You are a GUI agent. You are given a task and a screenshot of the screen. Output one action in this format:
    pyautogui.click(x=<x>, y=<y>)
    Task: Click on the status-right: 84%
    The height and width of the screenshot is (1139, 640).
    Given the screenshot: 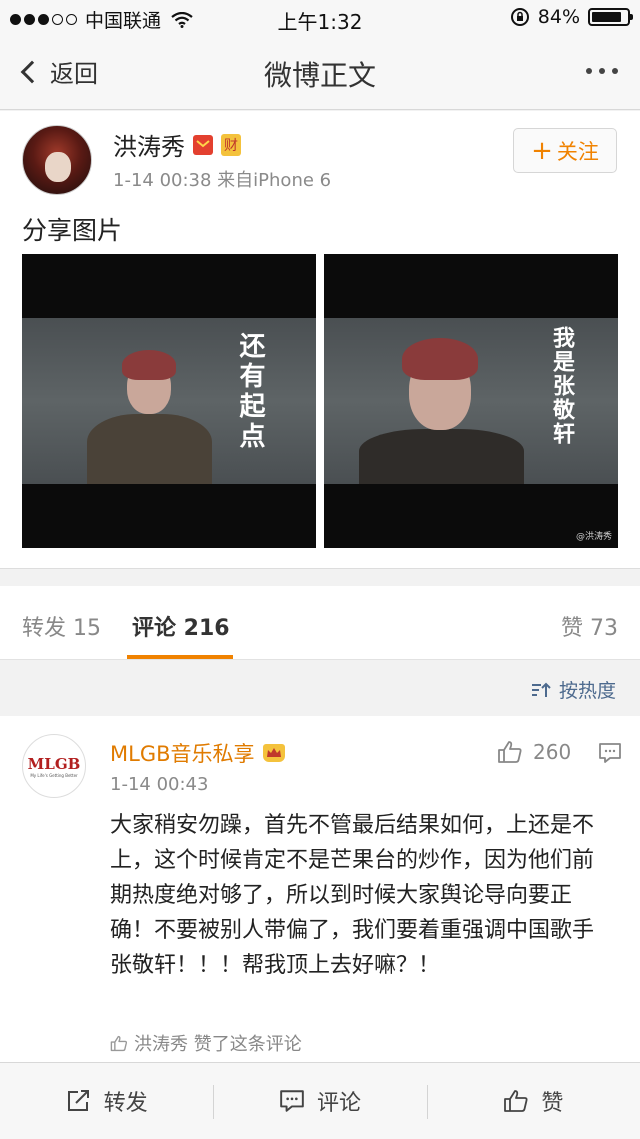 What is the action you would take?
    pyautogui.click(x=571, y=17)
    